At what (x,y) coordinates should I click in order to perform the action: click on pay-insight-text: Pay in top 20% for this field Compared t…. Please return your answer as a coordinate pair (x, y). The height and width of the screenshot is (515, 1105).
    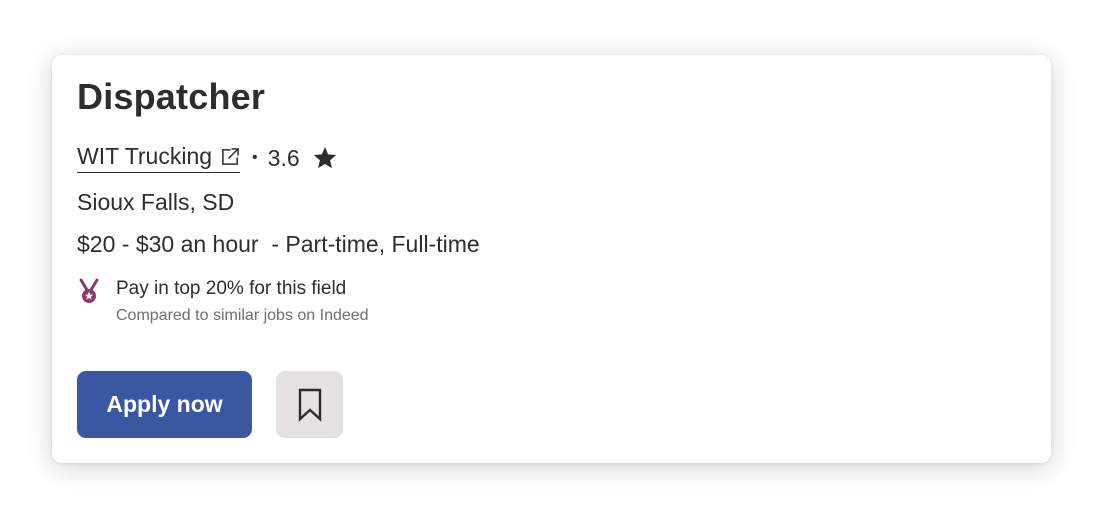
    Looking at the image, I should click on (242, 302).